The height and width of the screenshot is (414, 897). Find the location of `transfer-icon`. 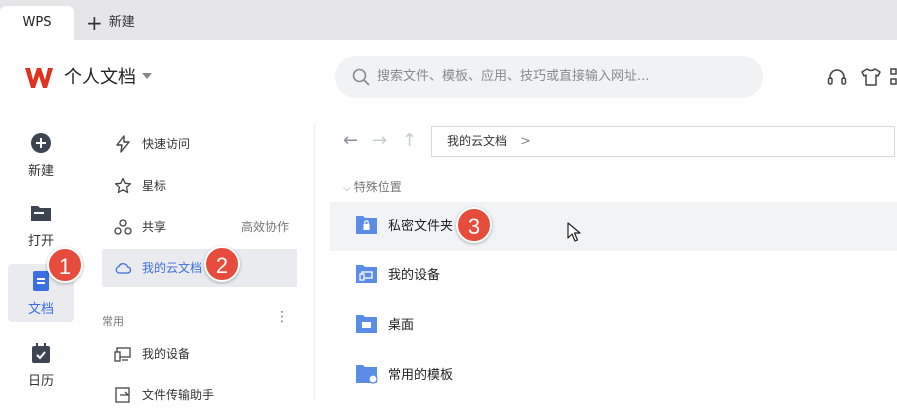

transfer-icon is located at coordinates (122, 395).